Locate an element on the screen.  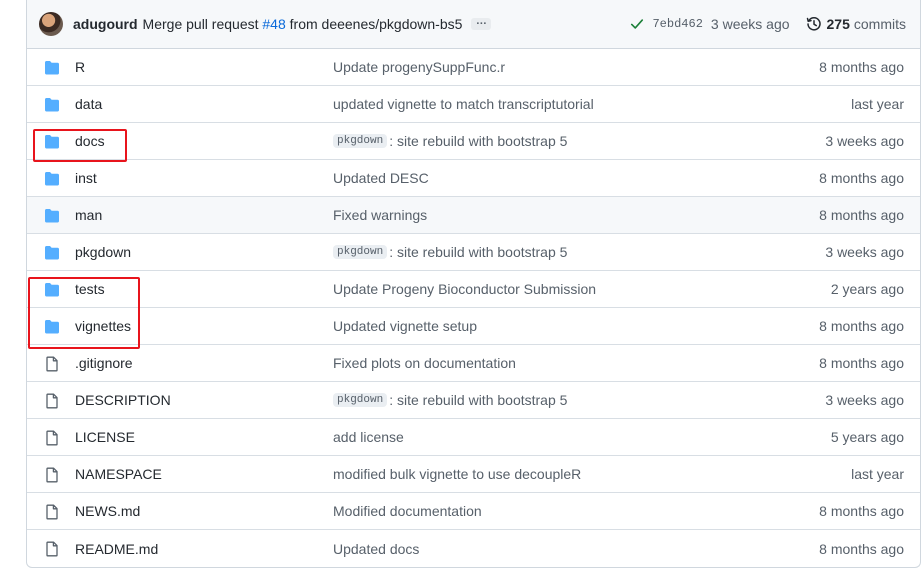
file-commit-text: add license is located at coordinates (368, 437).